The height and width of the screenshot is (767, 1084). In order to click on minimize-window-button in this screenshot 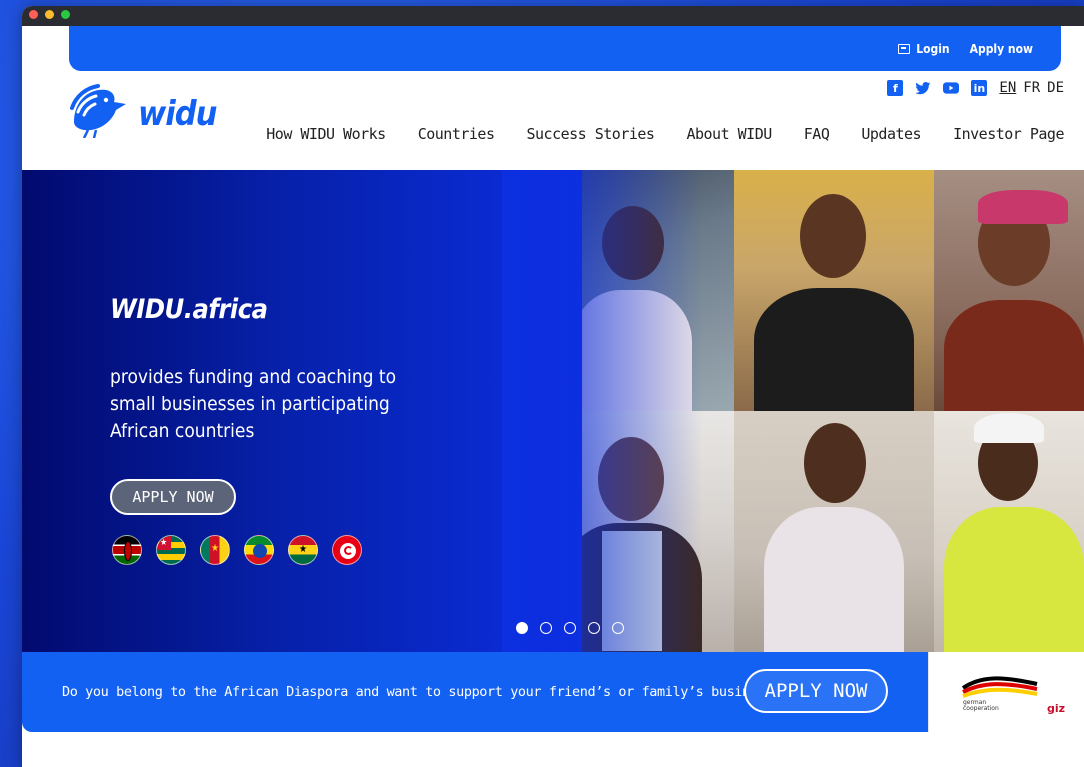, I will do `click(49, 14)`.